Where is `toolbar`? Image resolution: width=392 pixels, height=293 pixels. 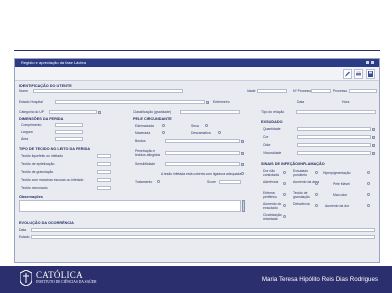 toolbar is located at coordinates (197, 74).